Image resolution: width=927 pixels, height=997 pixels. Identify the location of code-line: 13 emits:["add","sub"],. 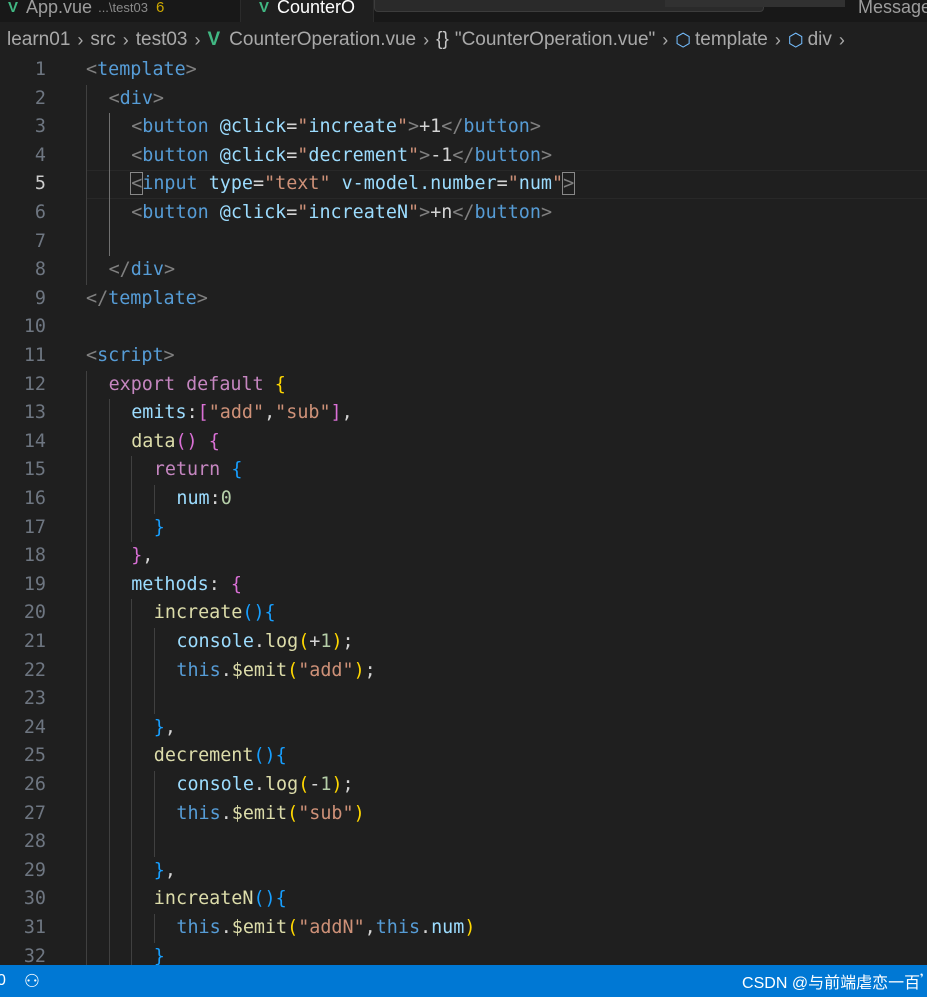
(463, 413).